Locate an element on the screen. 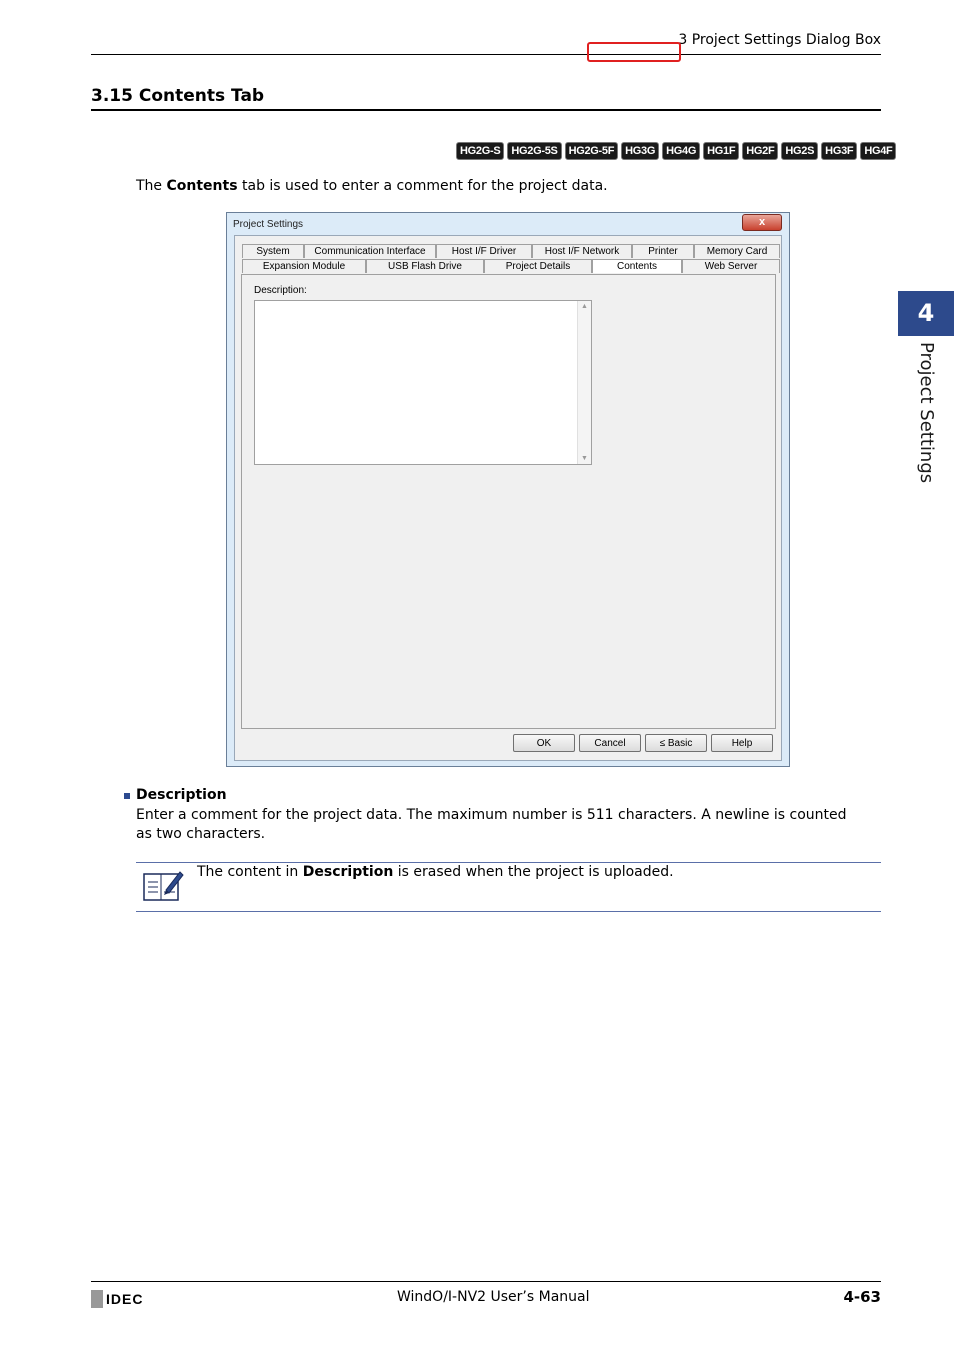 This screenshot has height=1350, width=954. section-title: 3.15 Contents Tab is located at coordinates (178, 96).